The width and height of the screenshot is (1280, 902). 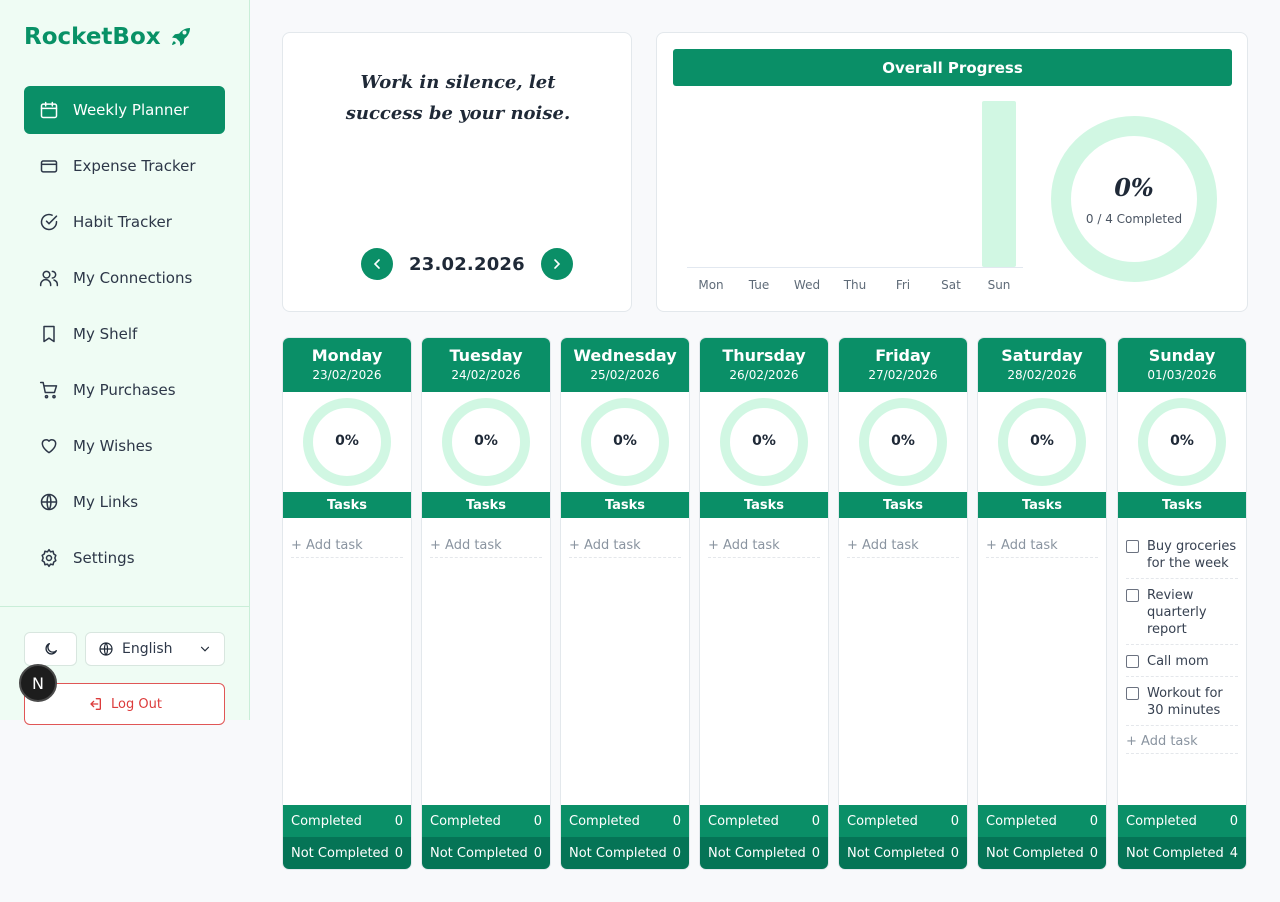 I want to click on sidebar-item-my-links: My Links, so click(x=124, y=502).